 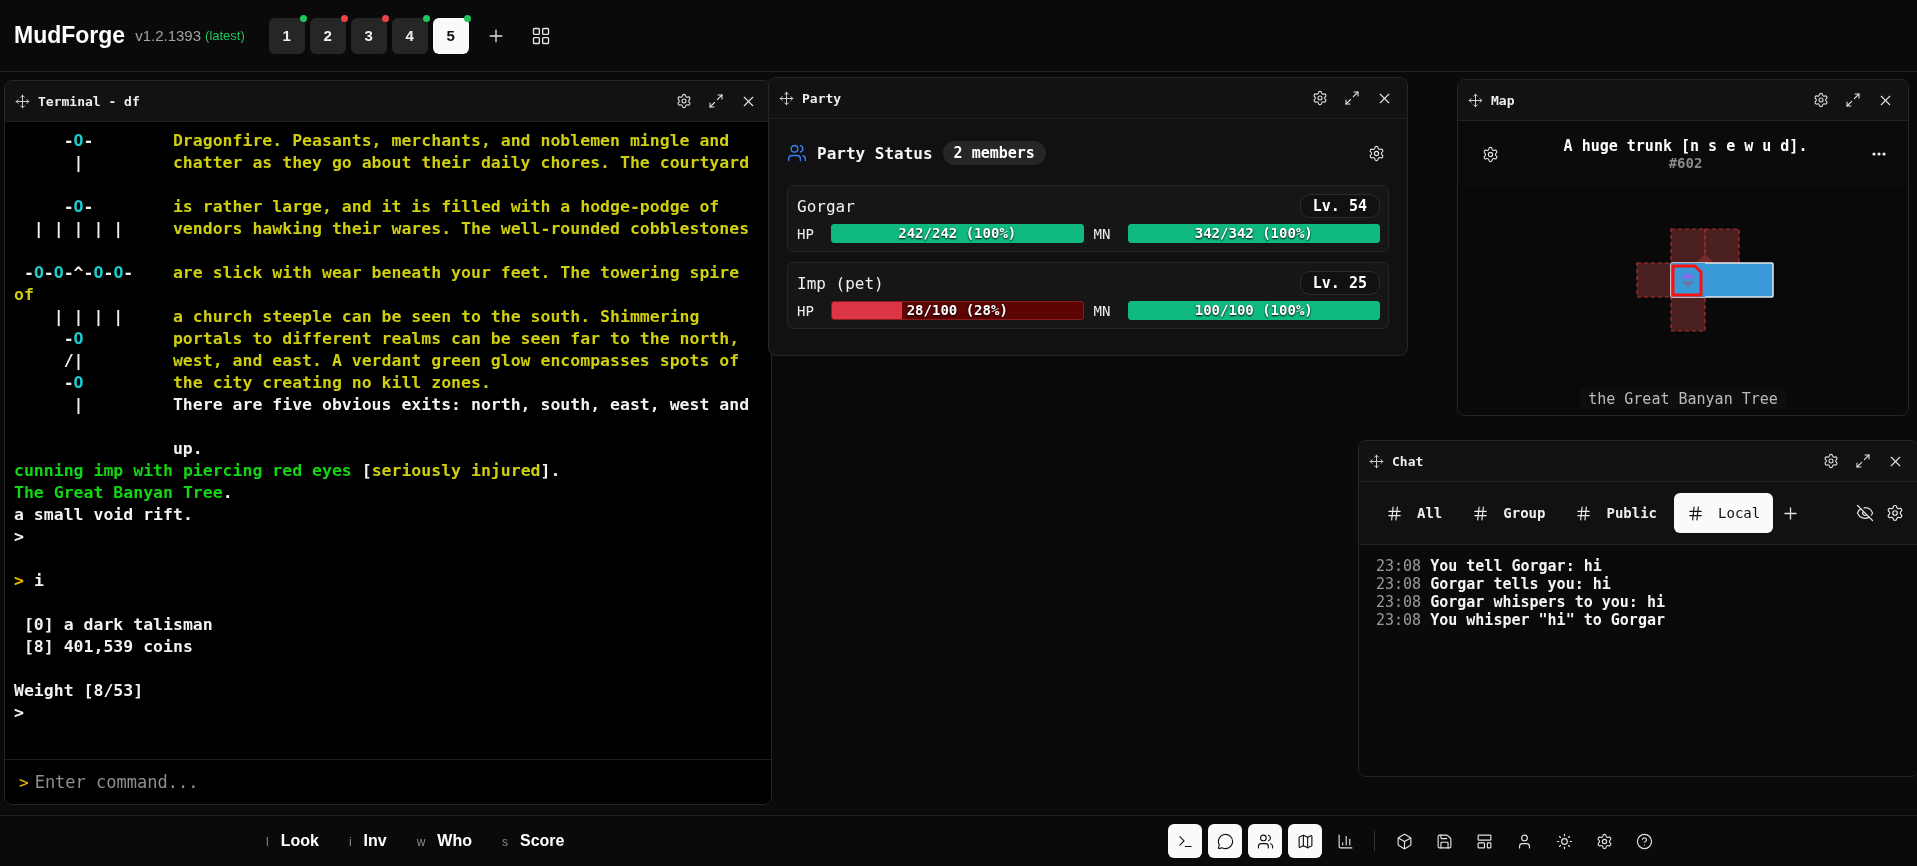 I want to click on window-title: Map, so click(x=1503, y=100).